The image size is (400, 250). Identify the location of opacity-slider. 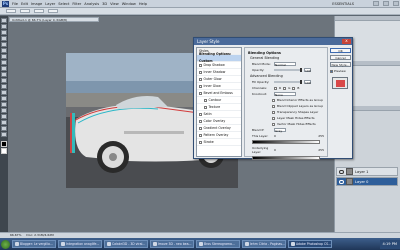
(288, 70).